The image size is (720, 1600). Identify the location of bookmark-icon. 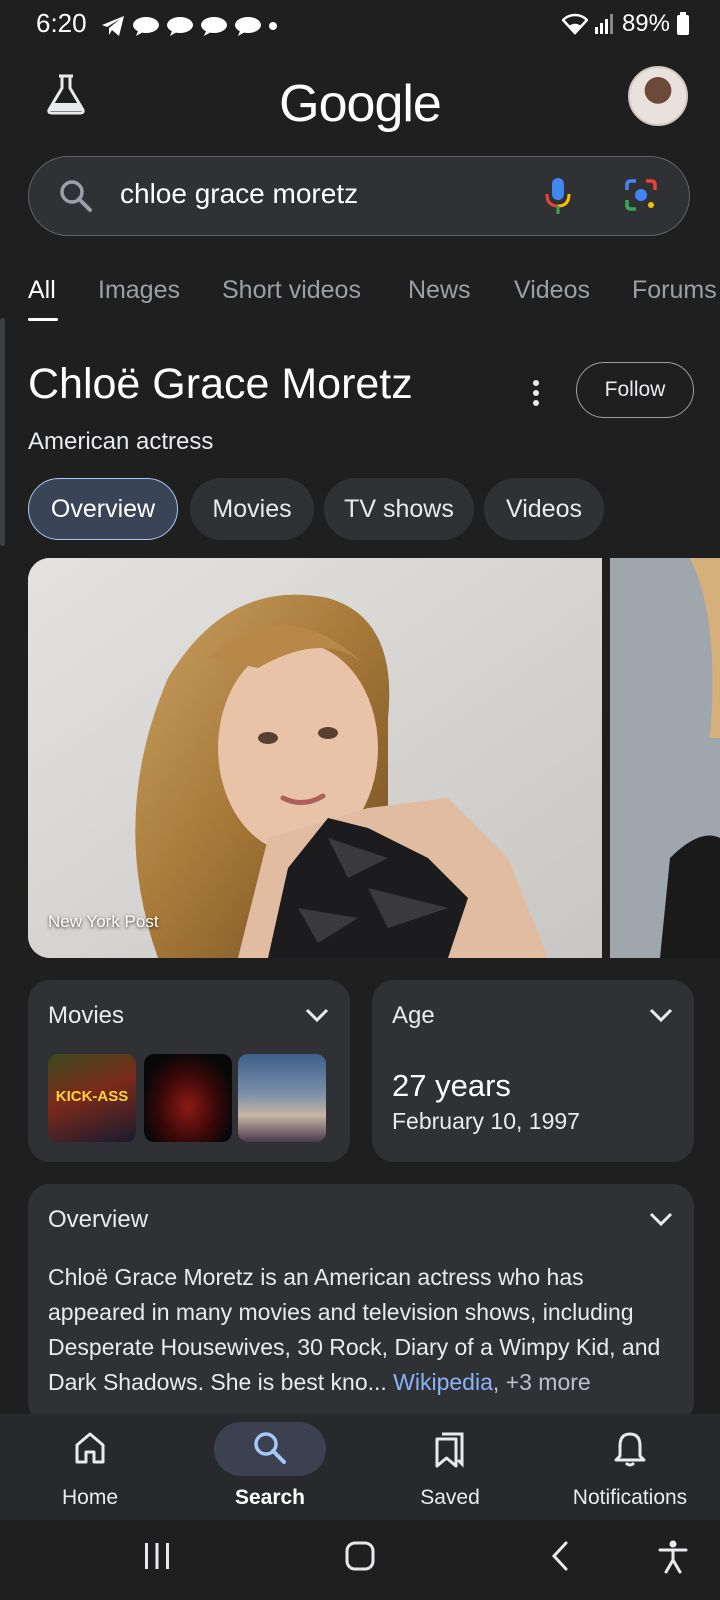
(449, 1450).